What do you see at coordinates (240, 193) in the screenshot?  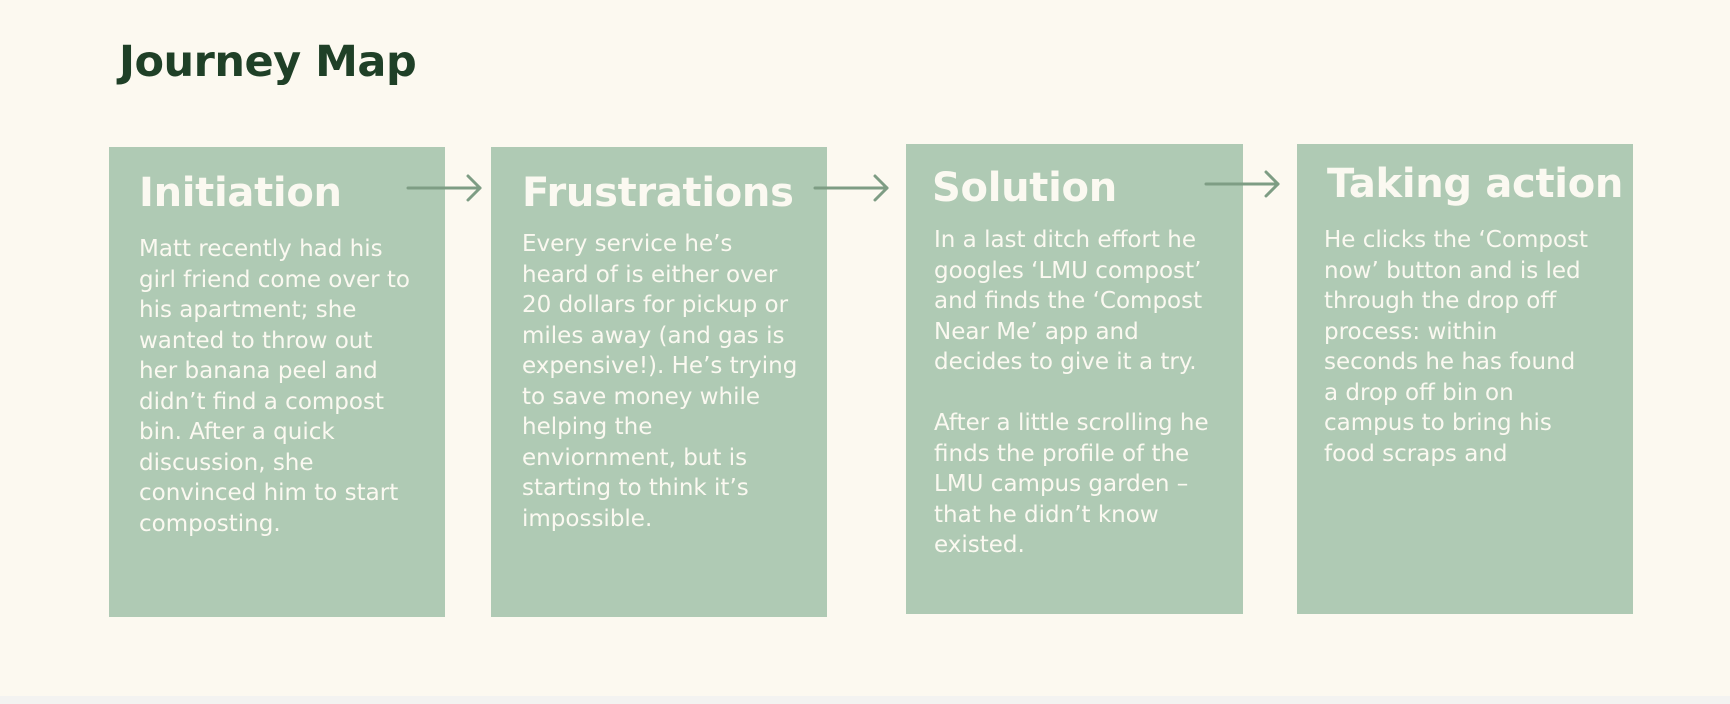 I see `stage-title: Initiation` at bounding box center [240, 193].